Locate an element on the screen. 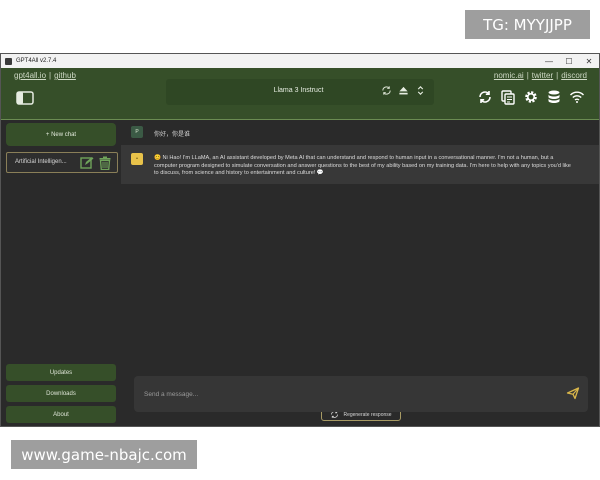 The image size is (600, 480). model-selector: Llama 3 Instruct is located at coordinates (300, 92).